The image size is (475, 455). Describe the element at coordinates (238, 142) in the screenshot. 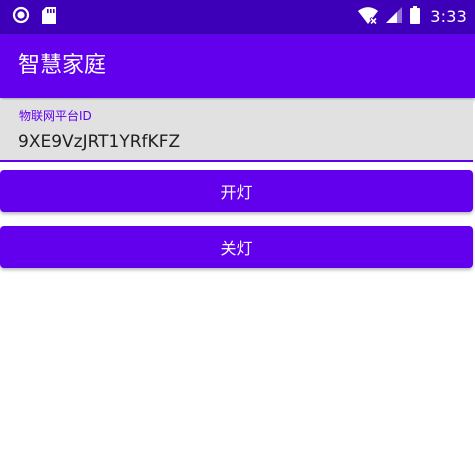

I see `platform-id-input` at that location.